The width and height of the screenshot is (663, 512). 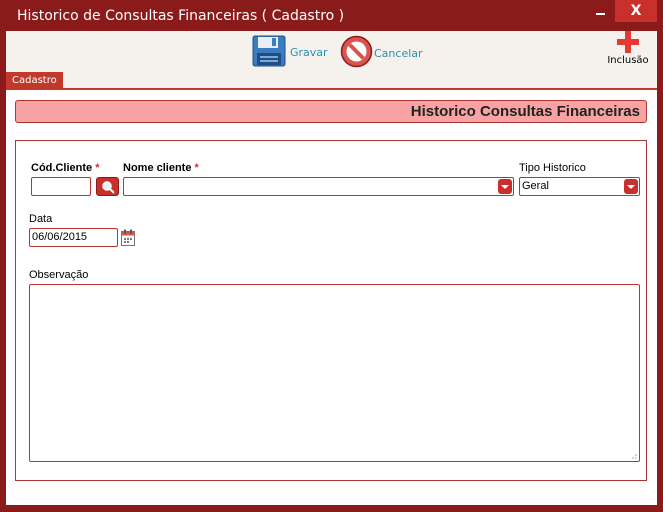 I want to click on cancel-label: Cancelar, so click(x=398, y=53).